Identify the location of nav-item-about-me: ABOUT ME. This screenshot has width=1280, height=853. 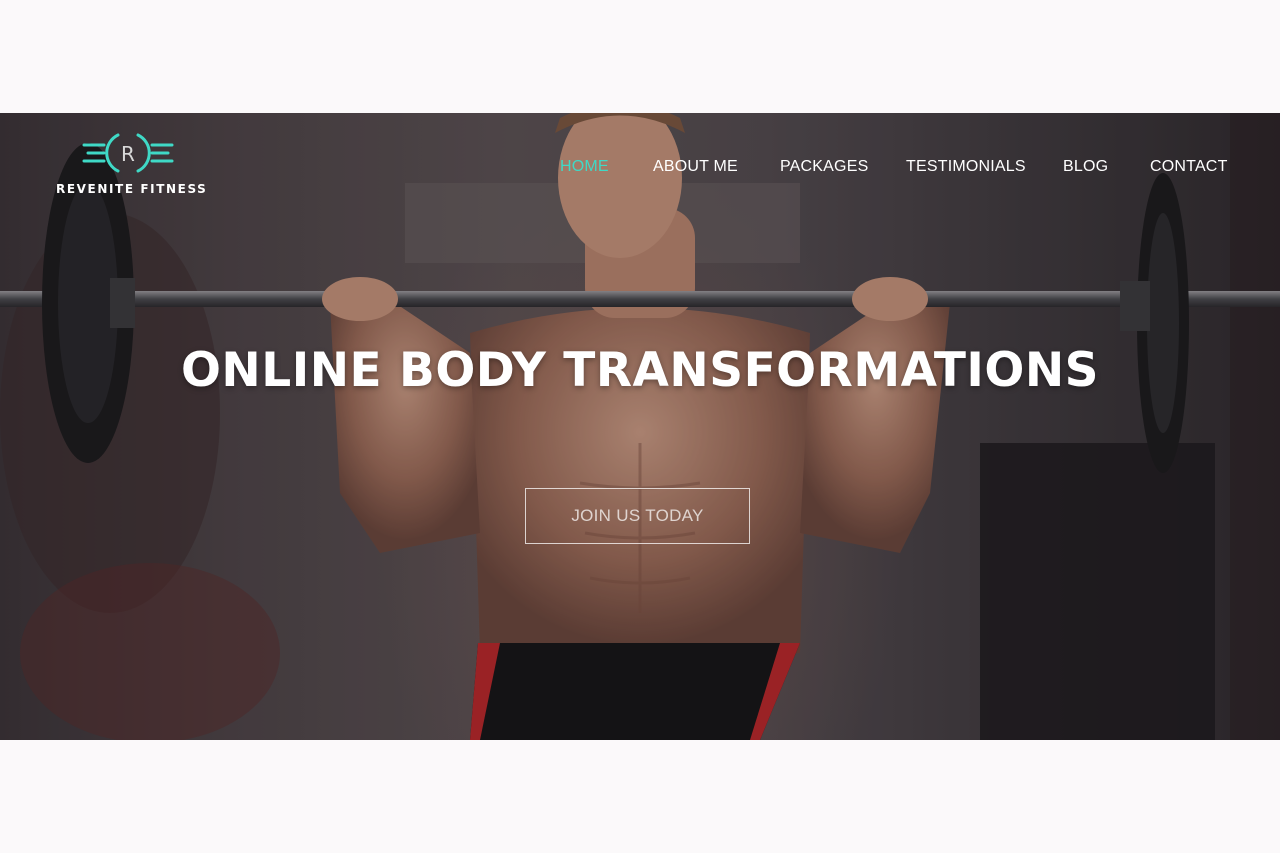
(695, 167).